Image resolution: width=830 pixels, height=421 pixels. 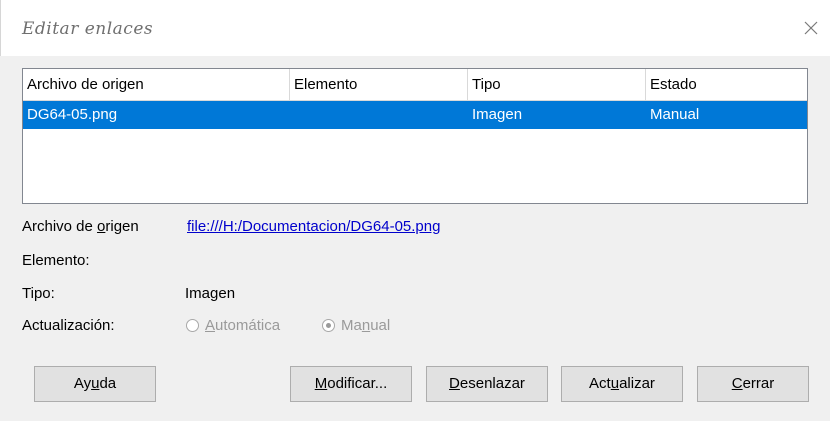 I want to click on update-label: Actualización:, so click(x=68, y=325).